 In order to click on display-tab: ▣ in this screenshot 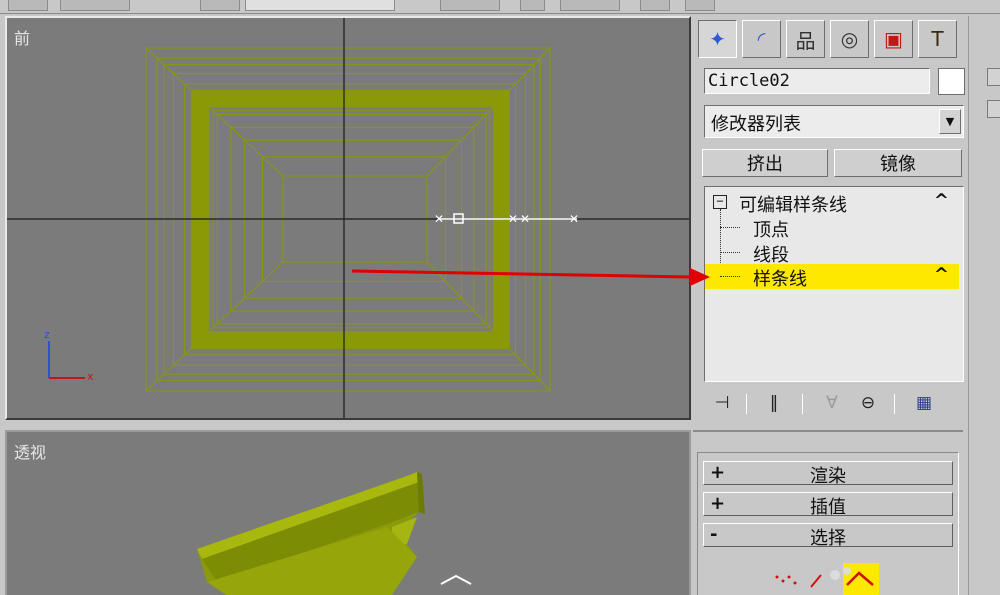, I will do `click(893, 39)`.